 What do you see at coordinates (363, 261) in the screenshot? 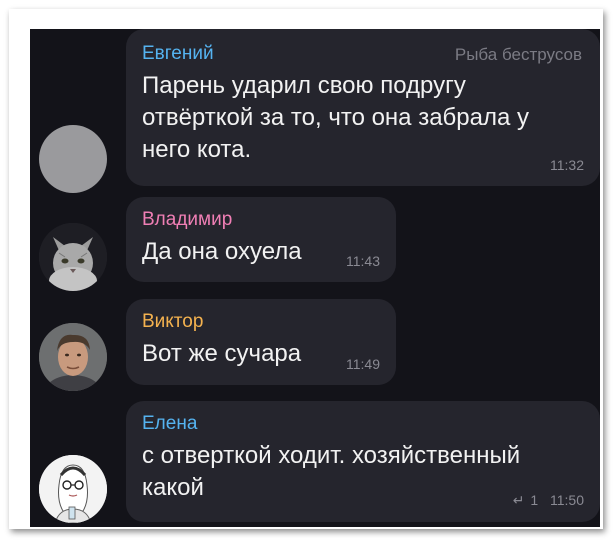
I see `message-time: 11:43` at bounding box center [363, 261].